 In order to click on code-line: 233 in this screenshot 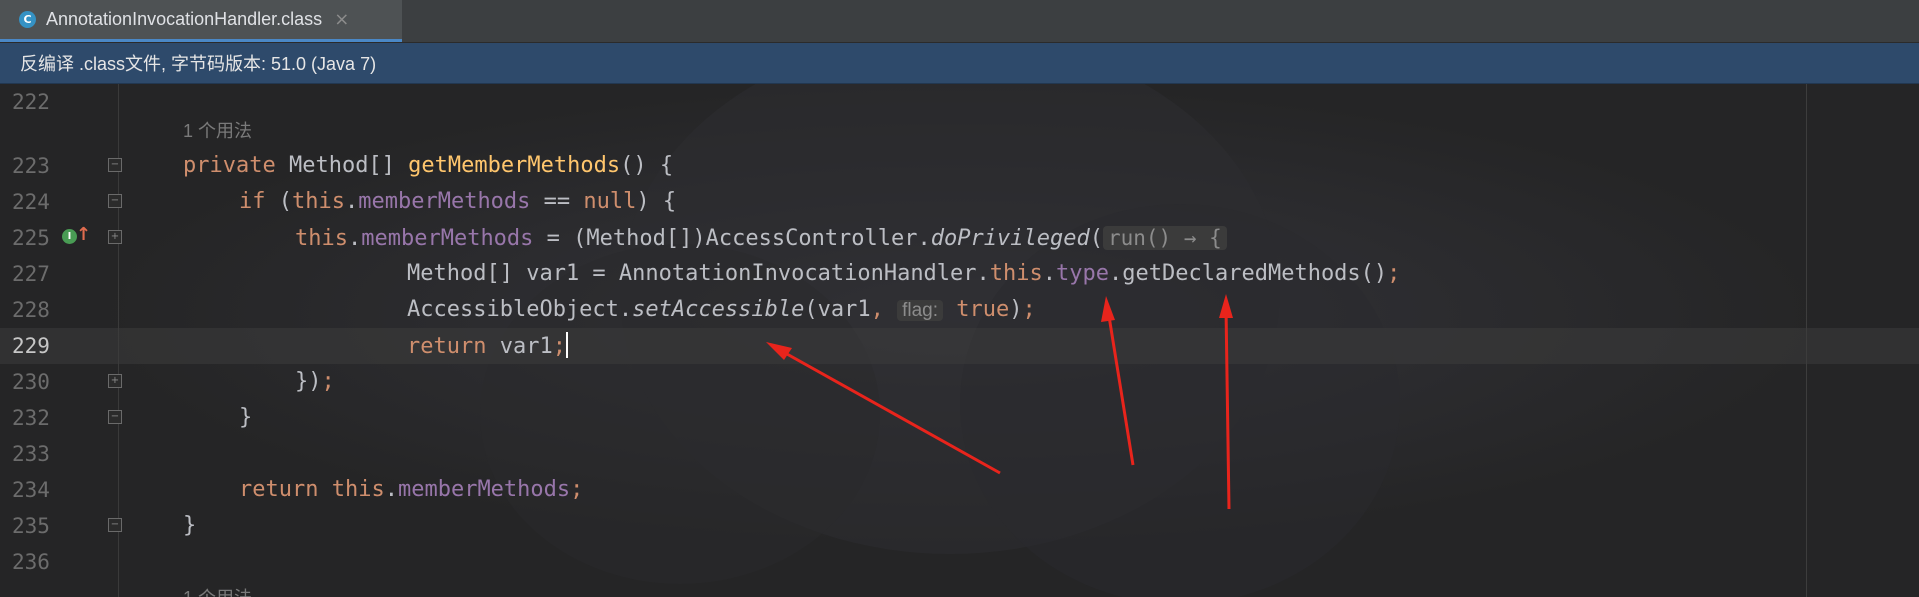, I will do `click(959, 454)`.